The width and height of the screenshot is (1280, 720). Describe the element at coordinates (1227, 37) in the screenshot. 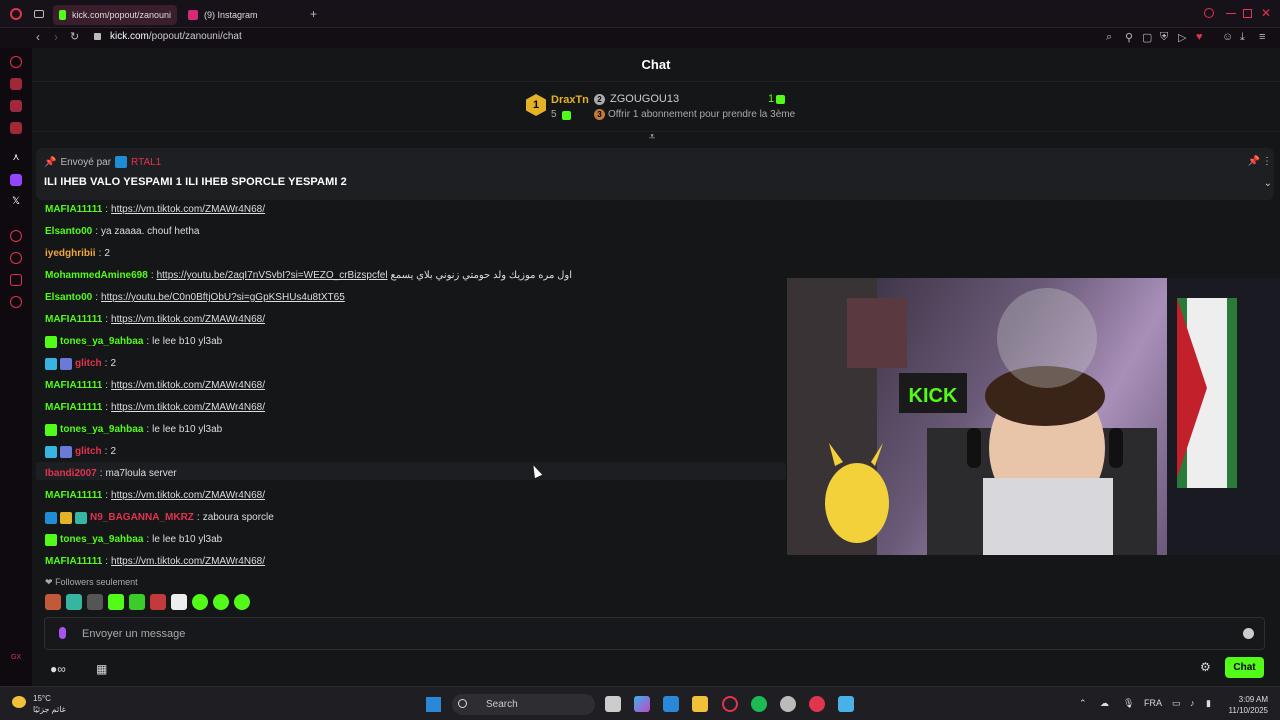

I see `account-icon: ☺` at that location.